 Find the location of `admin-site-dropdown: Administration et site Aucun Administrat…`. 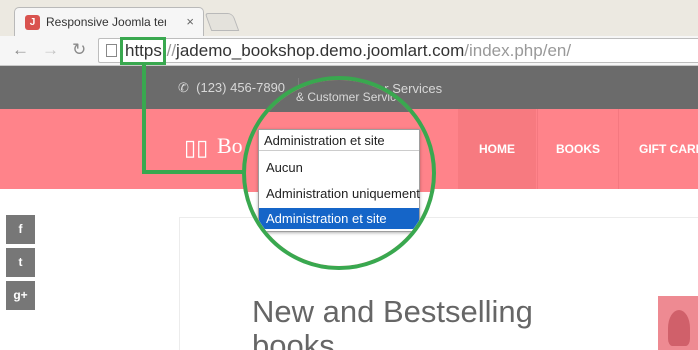

admin-site-dropdown: Administration et site Aucun Administrat… is located at coordinates (339, 180).